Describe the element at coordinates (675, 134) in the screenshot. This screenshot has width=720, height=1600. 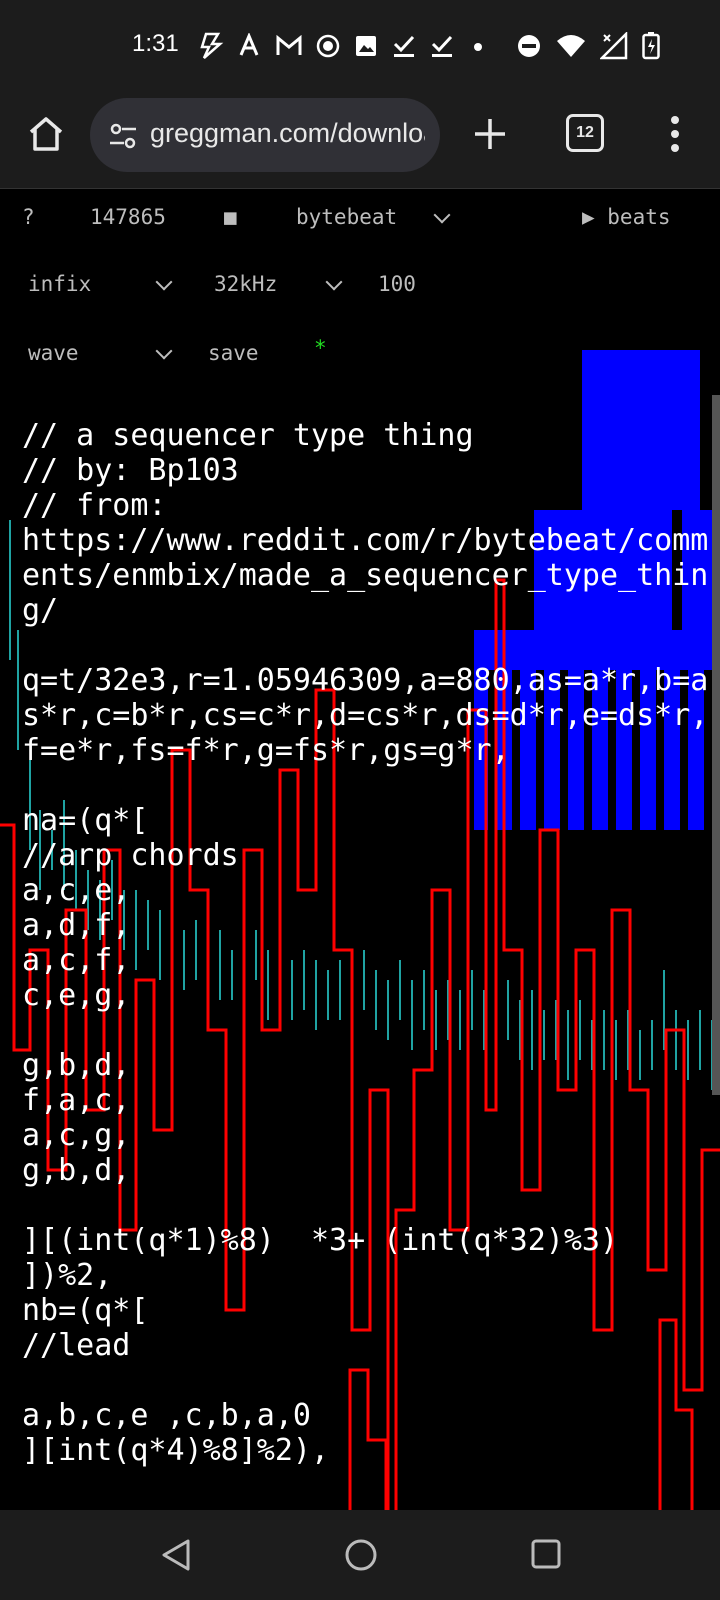
I see `overflow-menu-icon` at that location.